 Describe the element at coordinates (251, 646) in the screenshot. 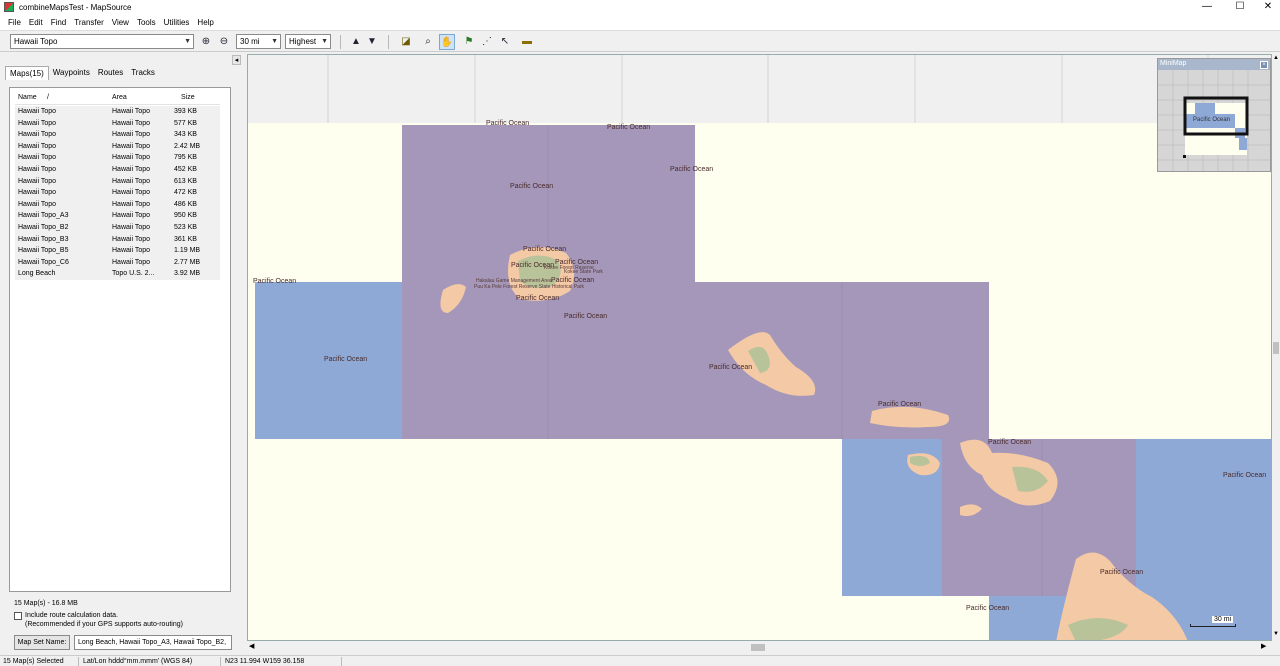

I see `scroll-left-icon: ◀` at that location.